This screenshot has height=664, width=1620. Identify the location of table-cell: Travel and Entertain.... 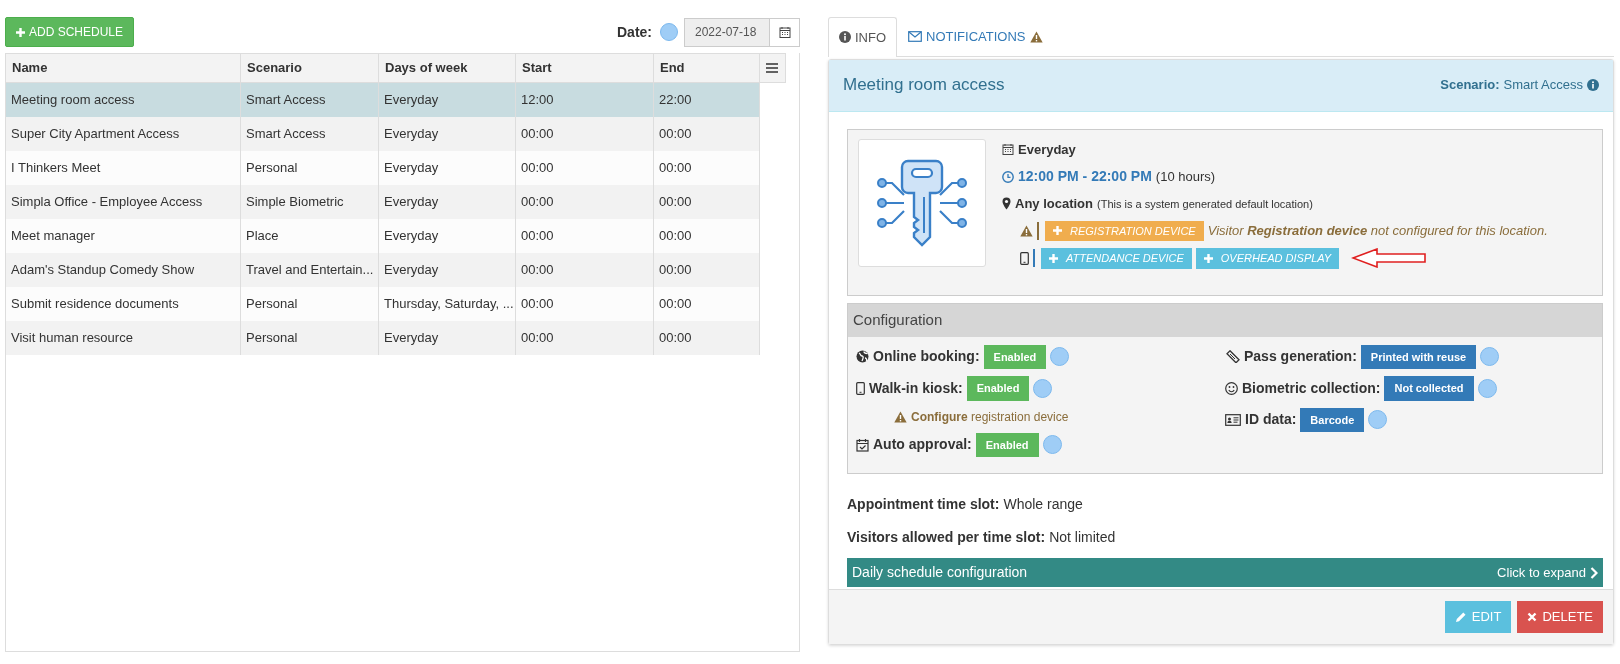
(310, 270).